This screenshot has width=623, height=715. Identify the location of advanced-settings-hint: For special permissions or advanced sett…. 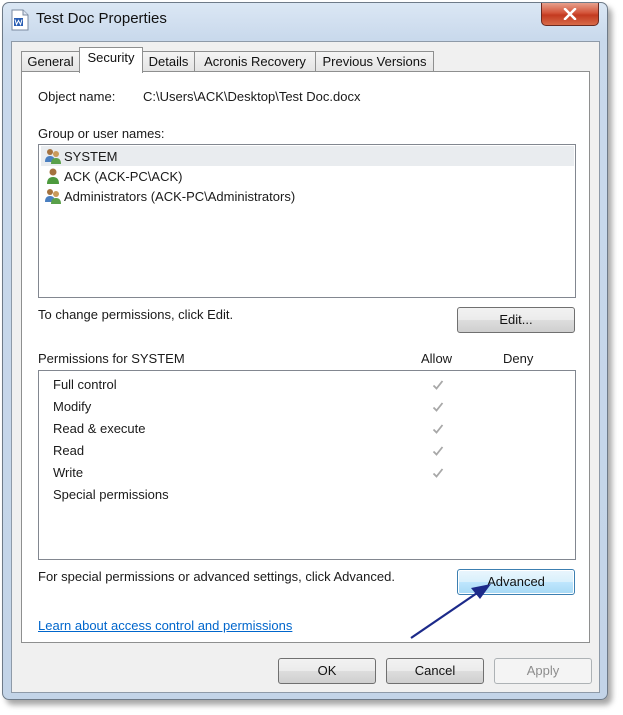
(216, 576).